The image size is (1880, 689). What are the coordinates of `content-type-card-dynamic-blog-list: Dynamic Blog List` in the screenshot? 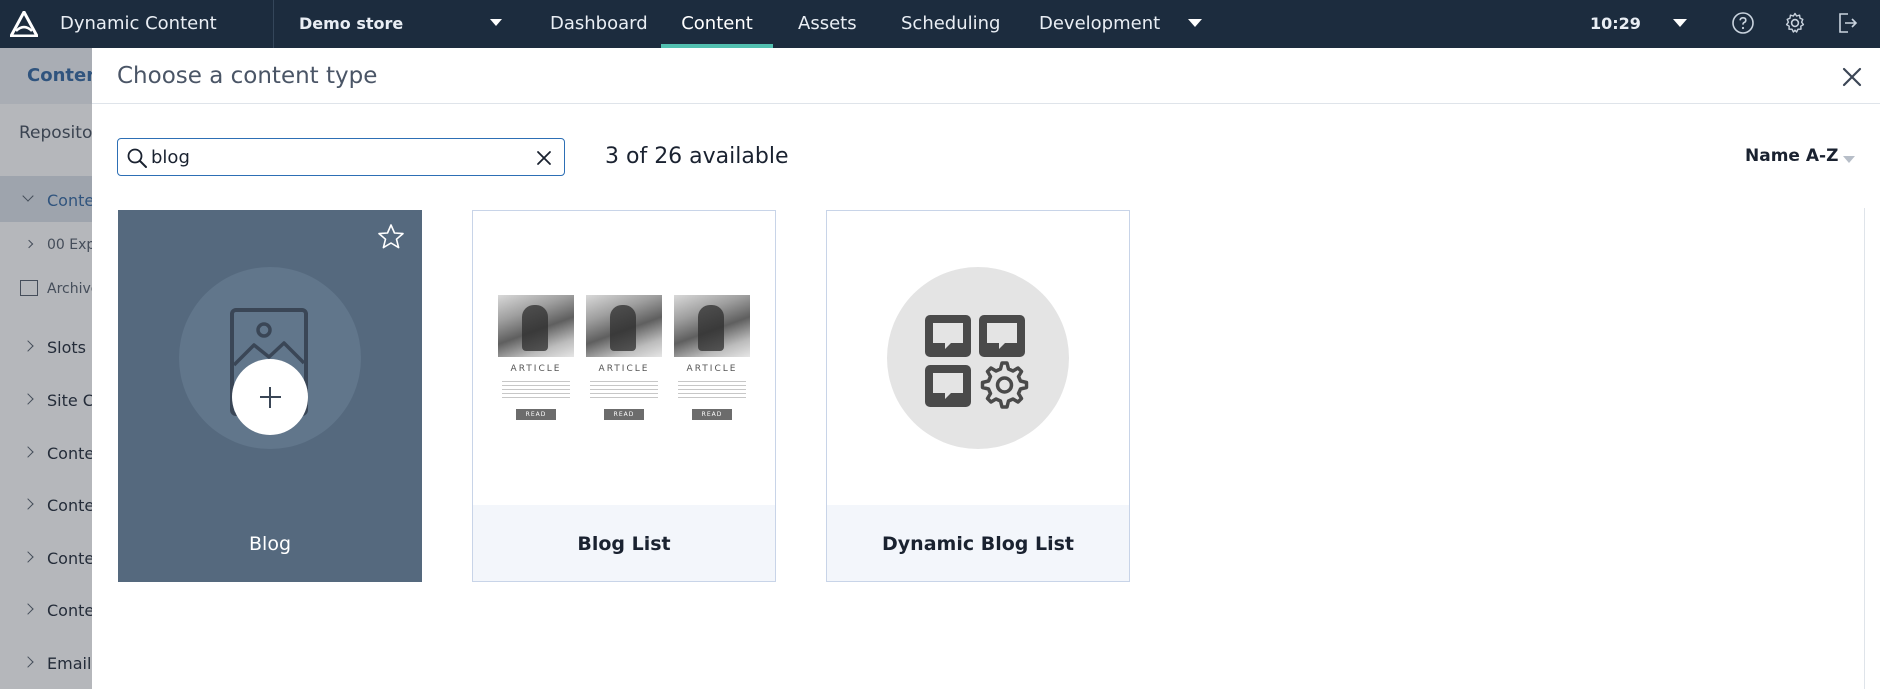 It's located at (978, 396).